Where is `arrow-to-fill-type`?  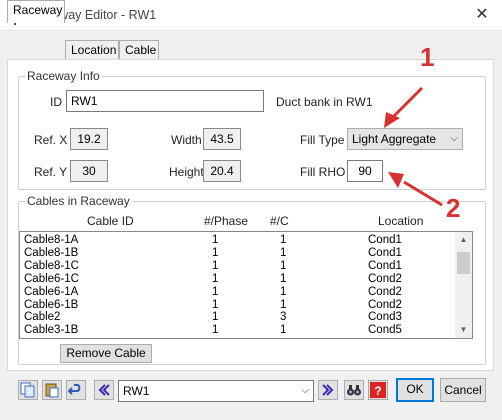
arrow-to-fill-type is located at coordinates (404, 107).